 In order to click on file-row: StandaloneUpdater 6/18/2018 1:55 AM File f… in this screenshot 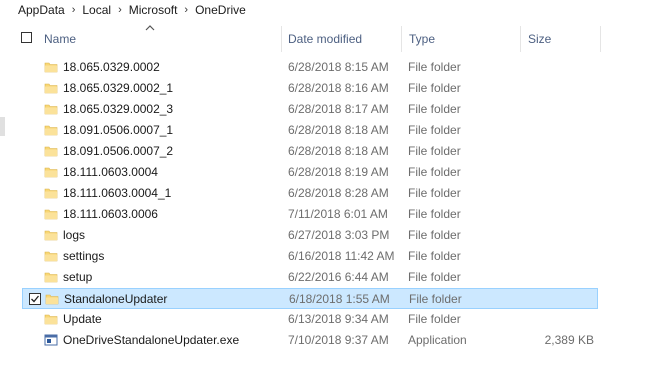, I will do `click(310, 298)`.